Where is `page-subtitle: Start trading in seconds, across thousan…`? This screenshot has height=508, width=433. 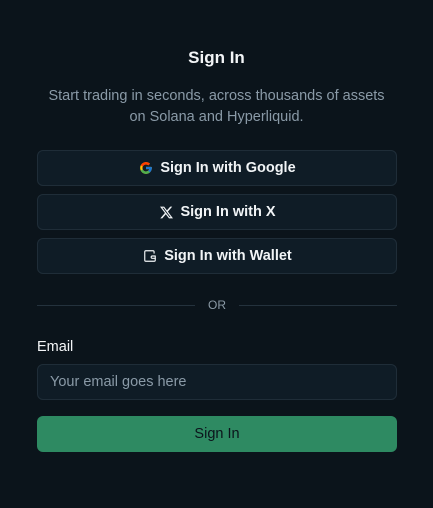
page-subtitle: Start trading in seconds, across thousan… is located at coordinates (216, 106).